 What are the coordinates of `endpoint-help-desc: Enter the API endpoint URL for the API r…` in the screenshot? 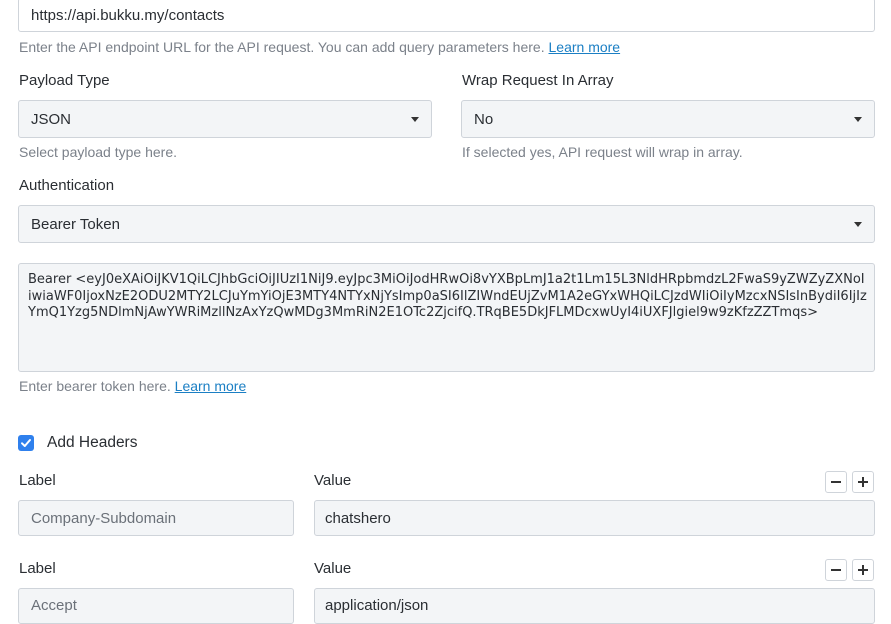 It's located at (282, 47).